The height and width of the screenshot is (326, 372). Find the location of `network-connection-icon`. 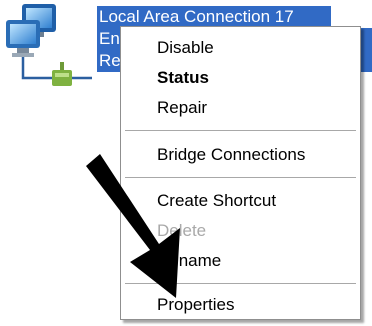

network-connection-icon is located at coordinates (50, 48).